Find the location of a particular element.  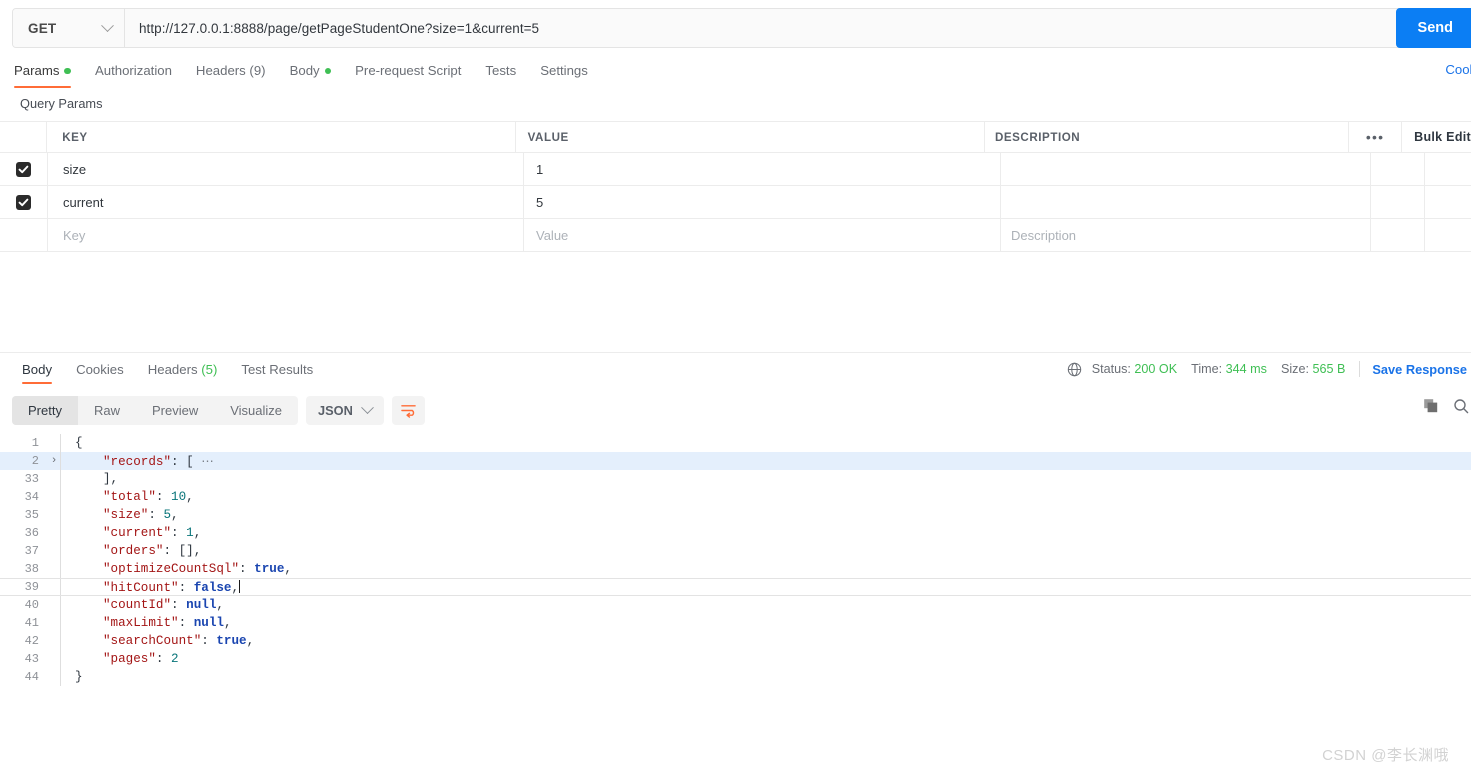

new-value-input: Value is located at coordinates (762, 235).